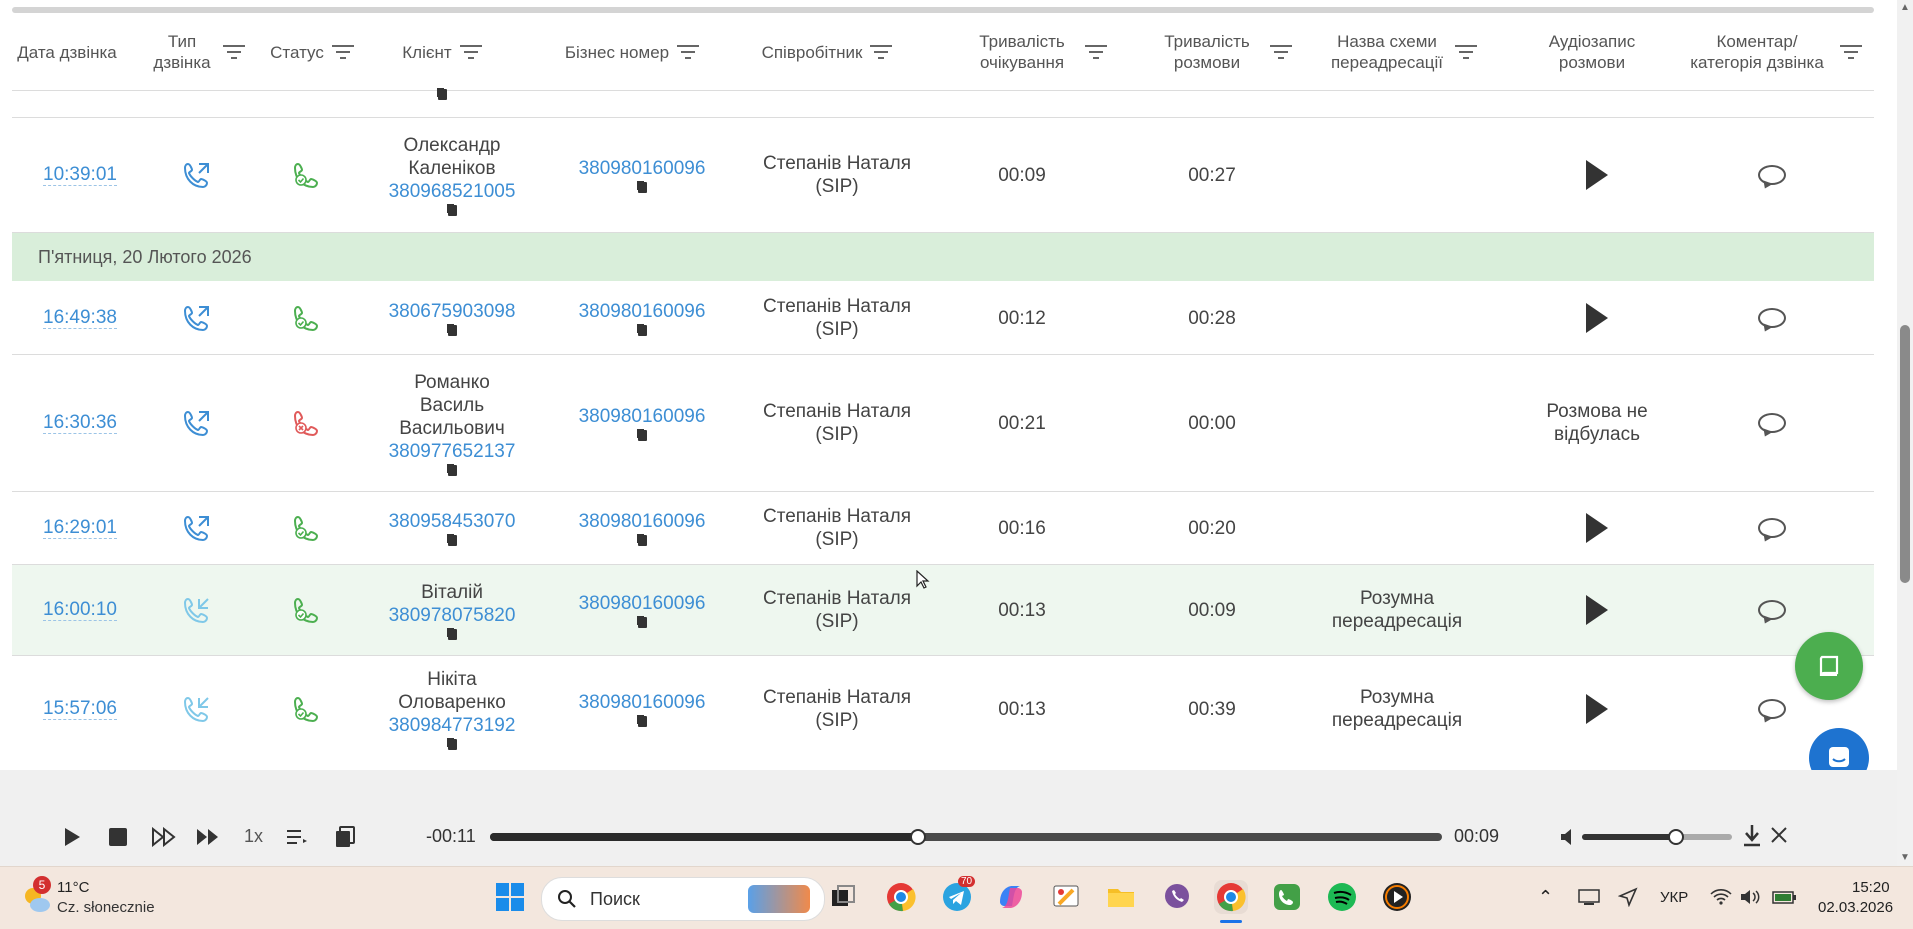 This screenshot has width=1913, height=929. Describe the element at coordinates (1905, 857) in the screenshot. I see `scroll-down-arrow-icon: ▼` at that location.